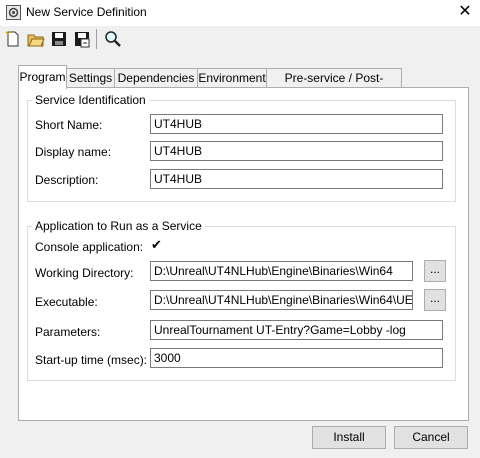 This screenshot has height=458, width=480. Describe the element at coordinates (349, 437) in the screenshot. I see `install-button: Install` at that location.